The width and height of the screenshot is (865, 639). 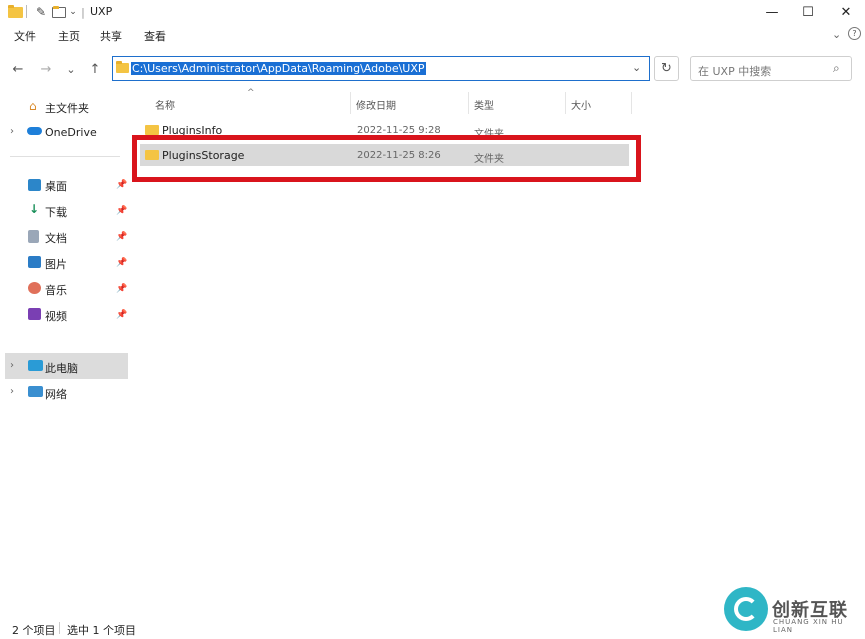 I want to click on onedrive-cloud-icon, so click(x=34, y=131).